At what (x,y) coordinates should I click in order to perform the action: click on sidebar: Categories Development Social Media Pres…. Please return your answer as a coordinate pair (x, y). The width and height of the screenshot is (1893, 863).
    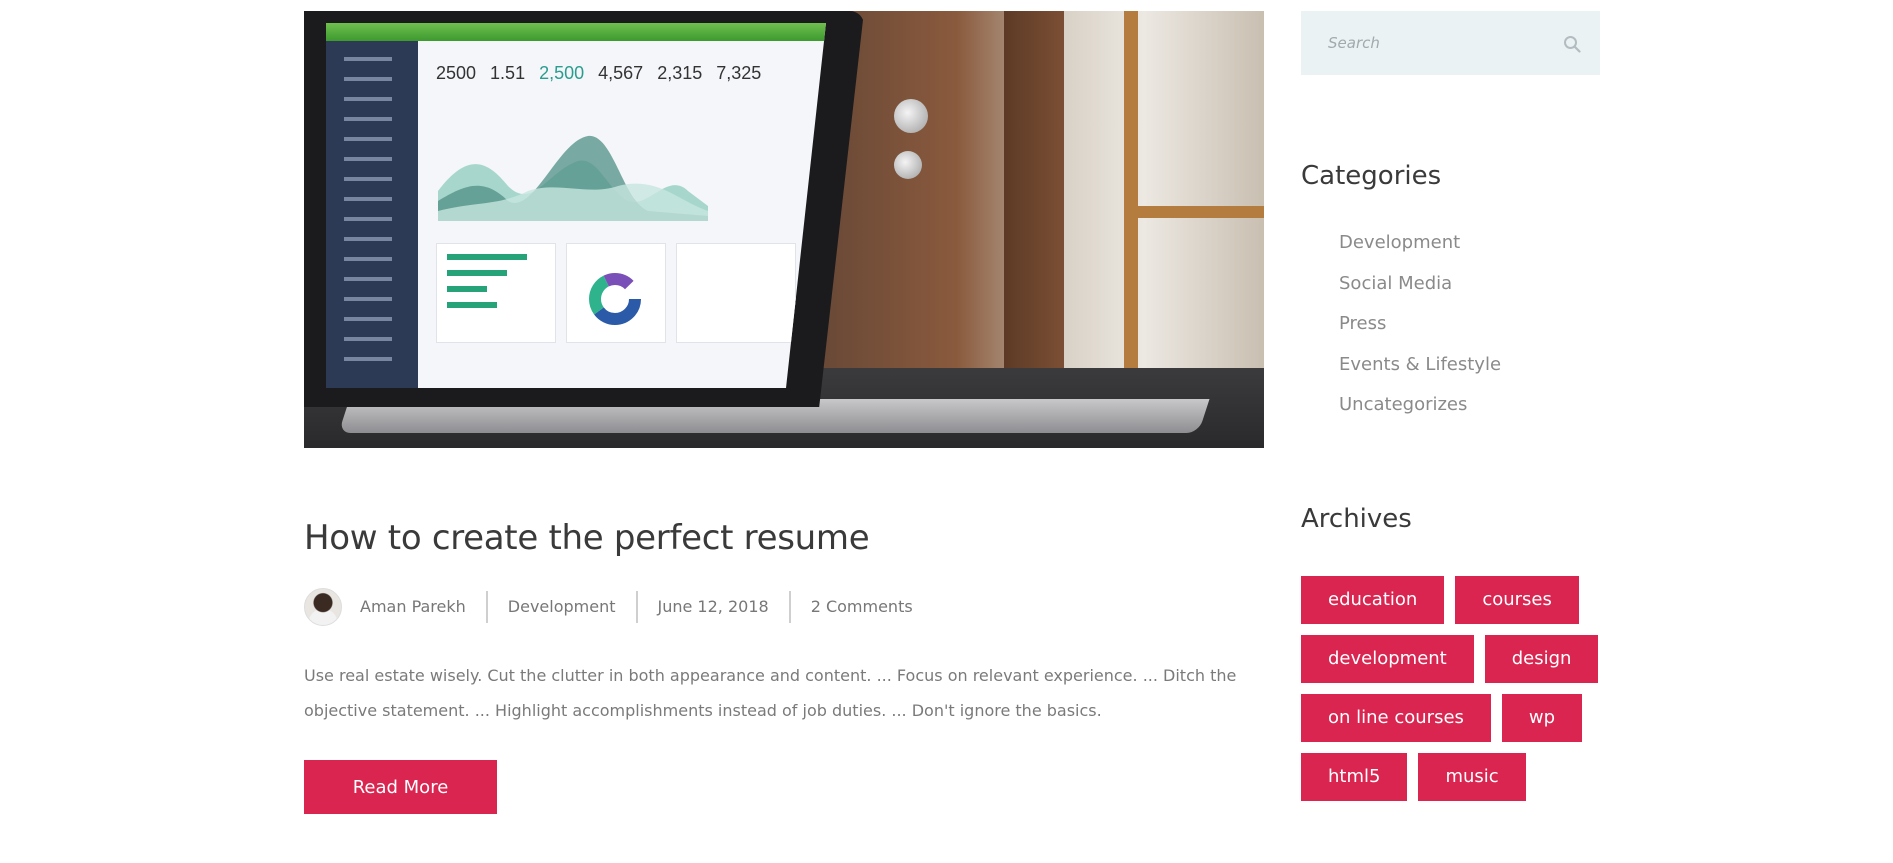
    Looking at the image, I should click on (1450, 406).